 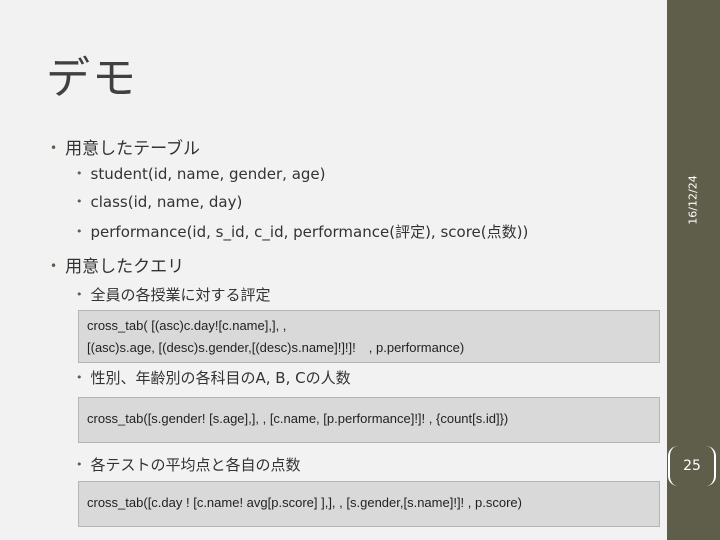 I want to click on bullet-text: 用意したクエリ, so click(x=125, y=267).